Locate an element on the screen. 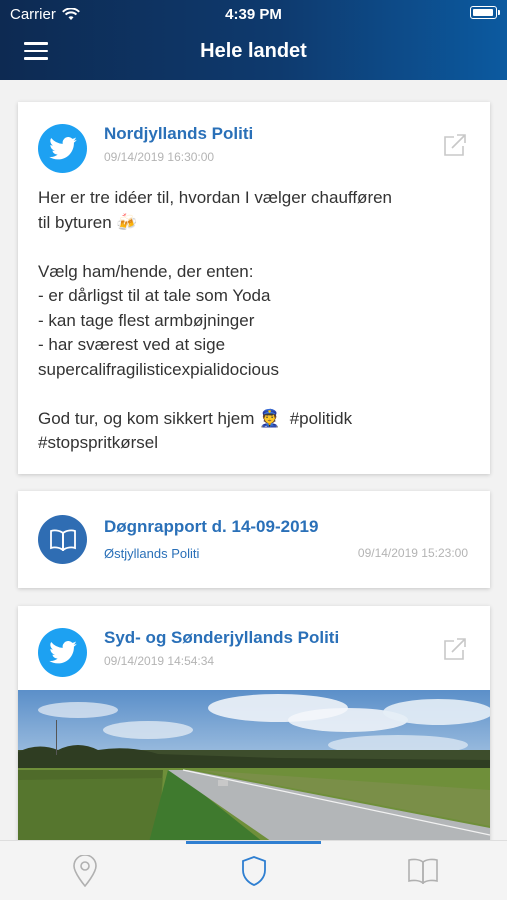  nav-bar: Hele landet is located at coordinates (253, 53).